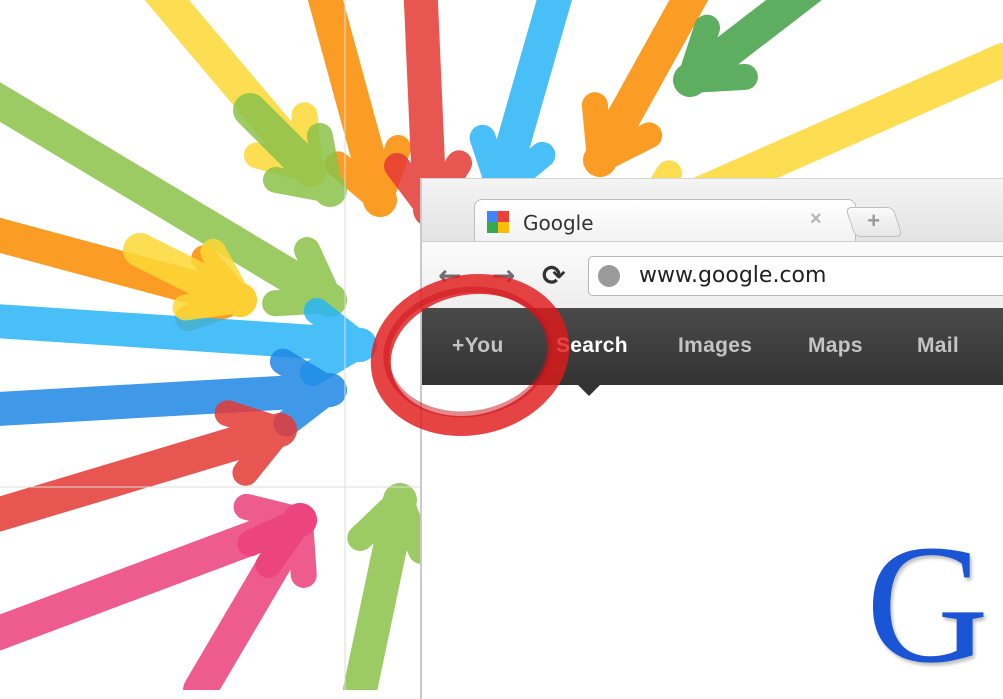 This screenshot has width=1003, height=699. What do you see at coordinates (449, 275) in the screenshot?
I see `back-arrow-icon: ←` at bounding box center [449, 275].